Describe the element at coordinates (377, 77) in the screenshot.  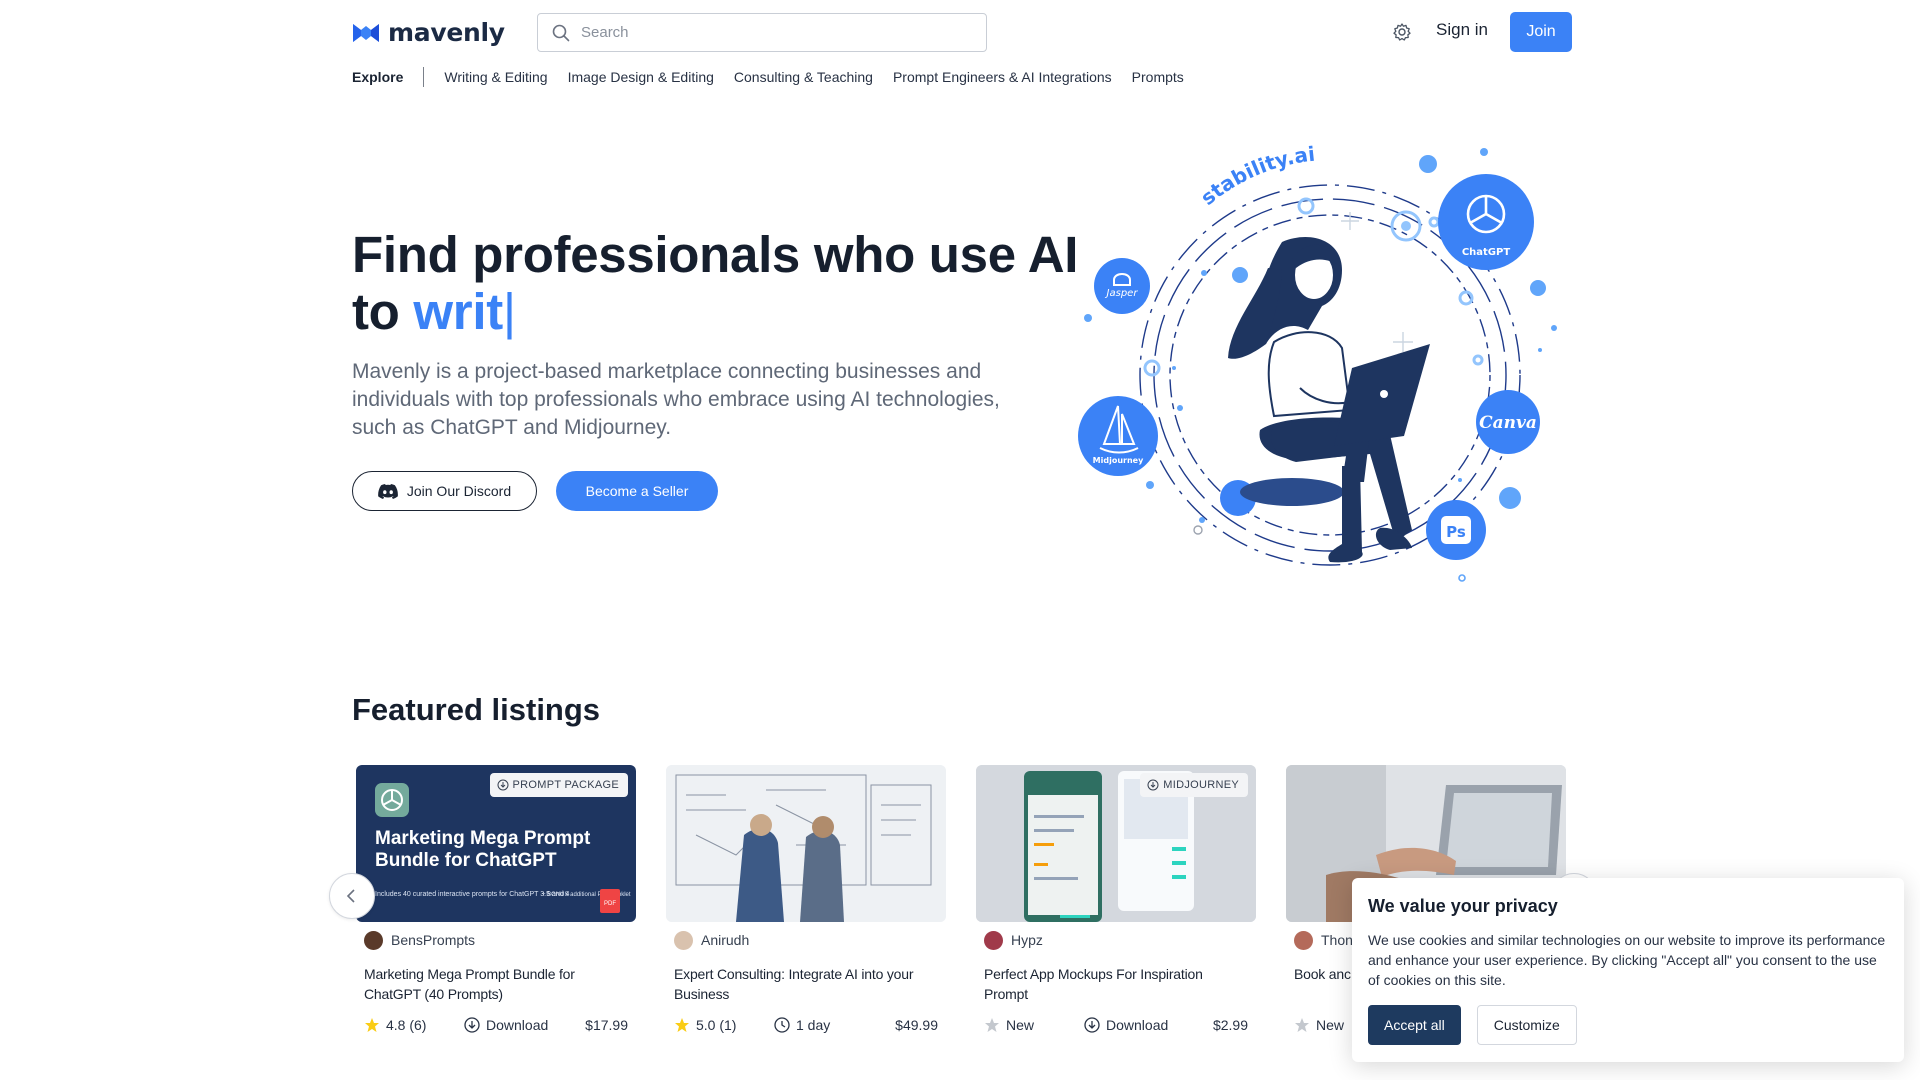
I see `nav-explore: Explore` at that location.